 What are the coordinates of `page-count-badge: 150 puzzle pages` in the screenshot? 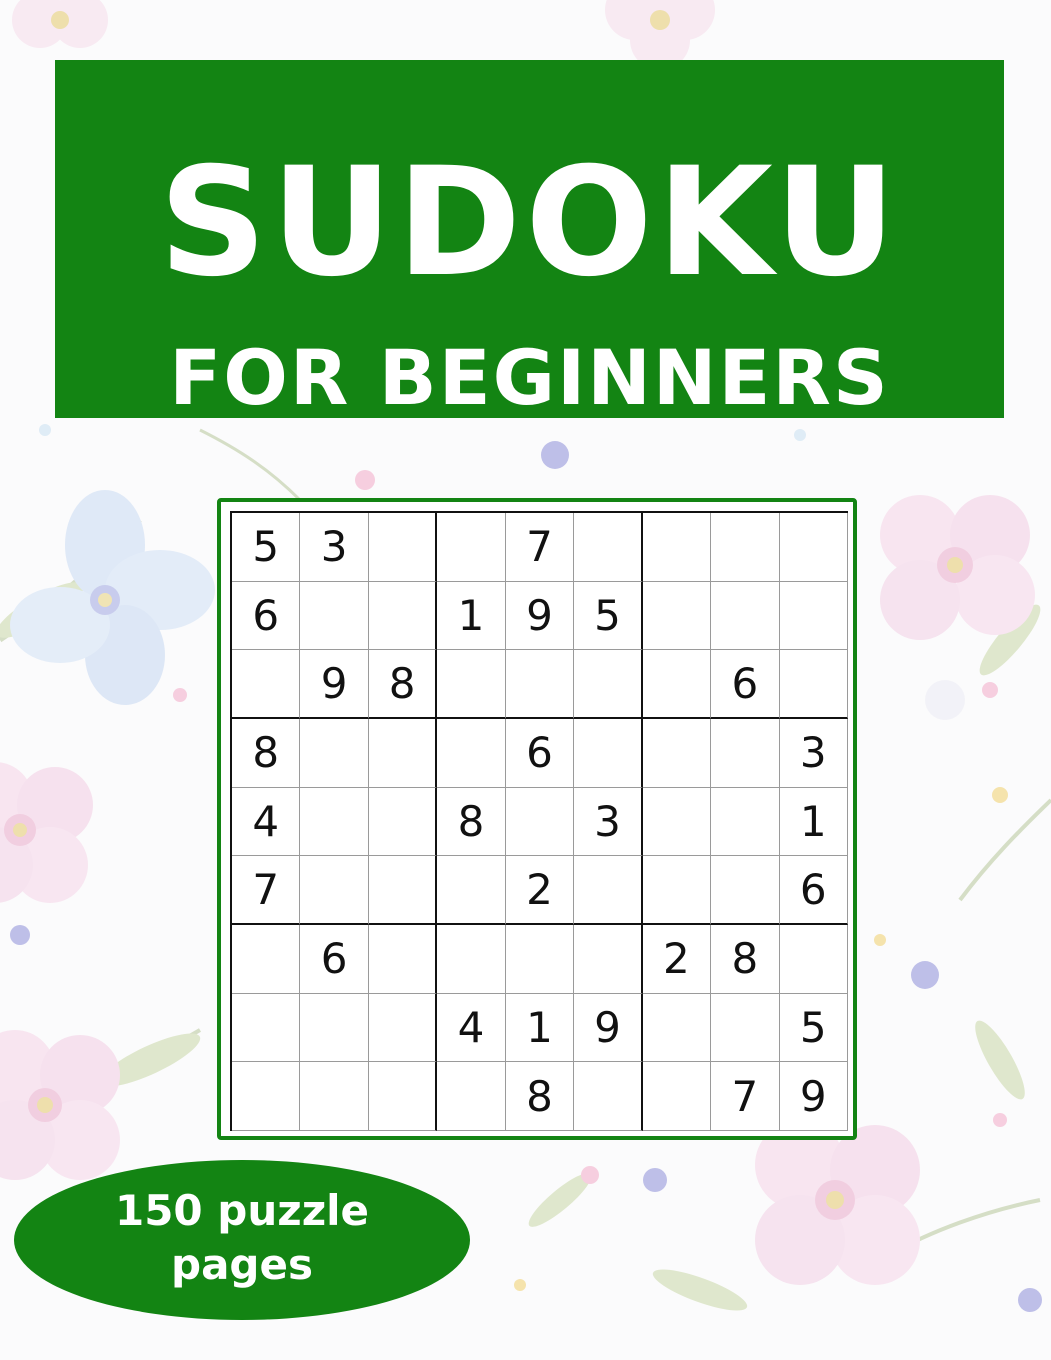 It's located at (242, 1240).